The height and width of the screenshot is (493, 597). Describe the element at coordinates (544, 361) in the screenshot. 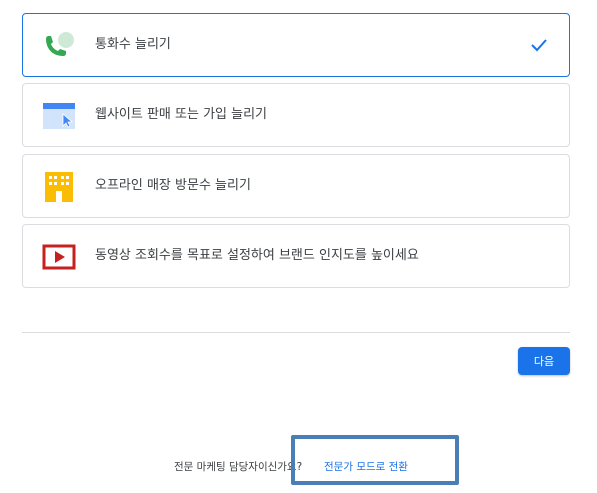

I see `next-button: 다음` at that location.